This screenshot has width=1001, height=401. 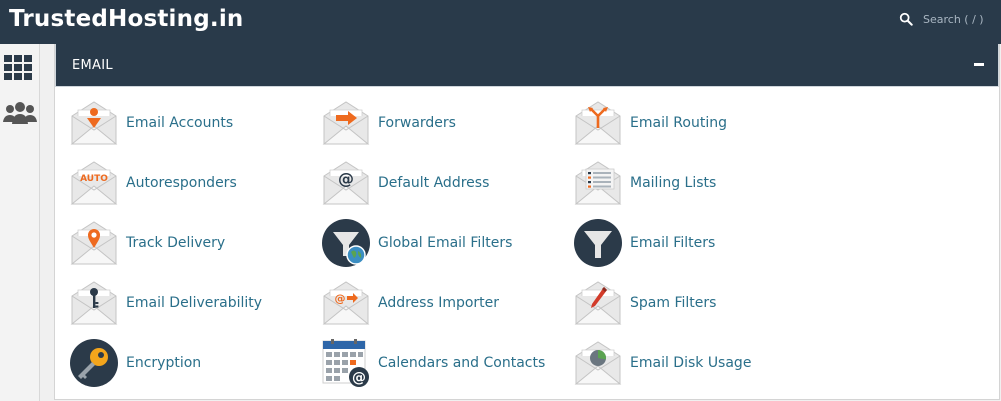 I want to click on envelope-pie-icon, so click(x=598, y=363).